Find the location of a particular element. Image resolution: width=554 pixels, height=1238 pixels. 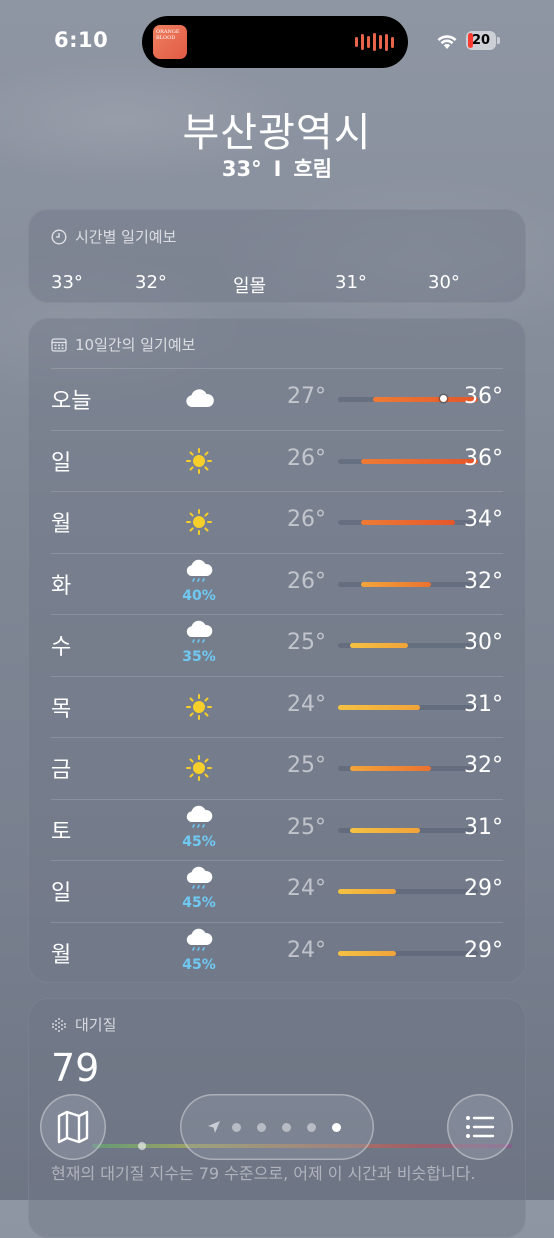

forecast-row: 금 25° 32° is located at coordinates (277, 768).